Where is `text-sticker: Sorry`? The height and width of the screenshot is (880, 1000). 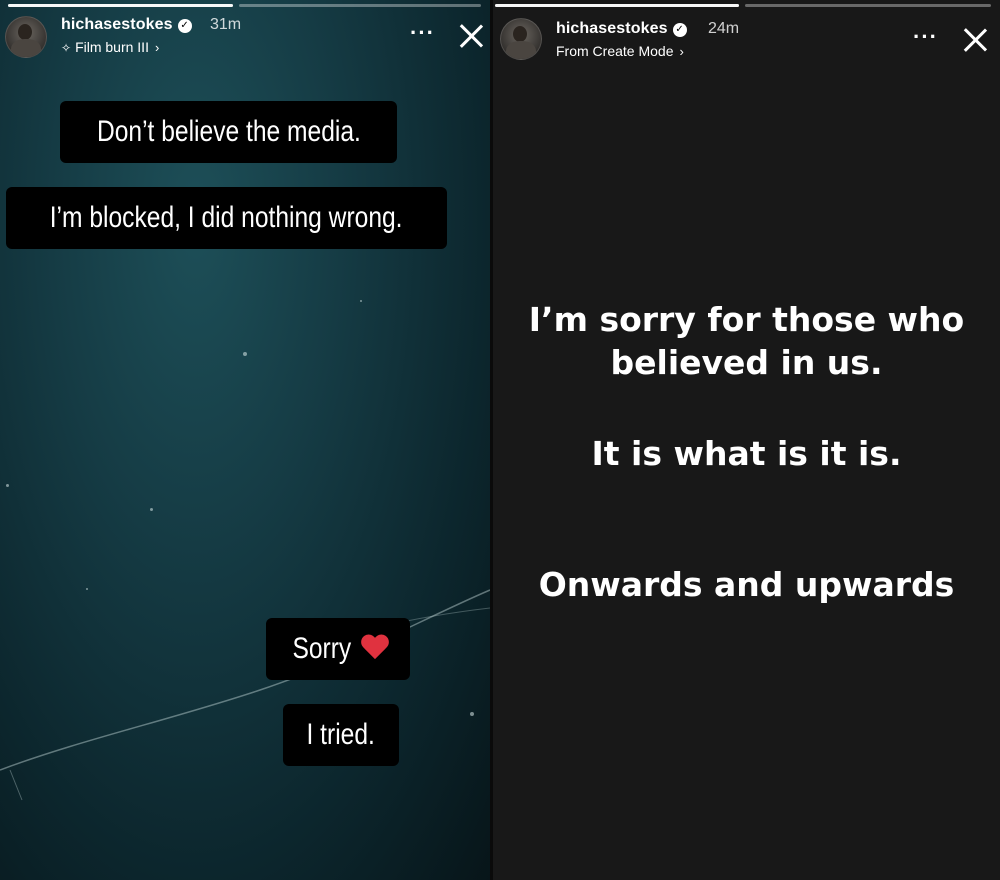 text-sticker: Sorry is located at coordinates (338, 649).